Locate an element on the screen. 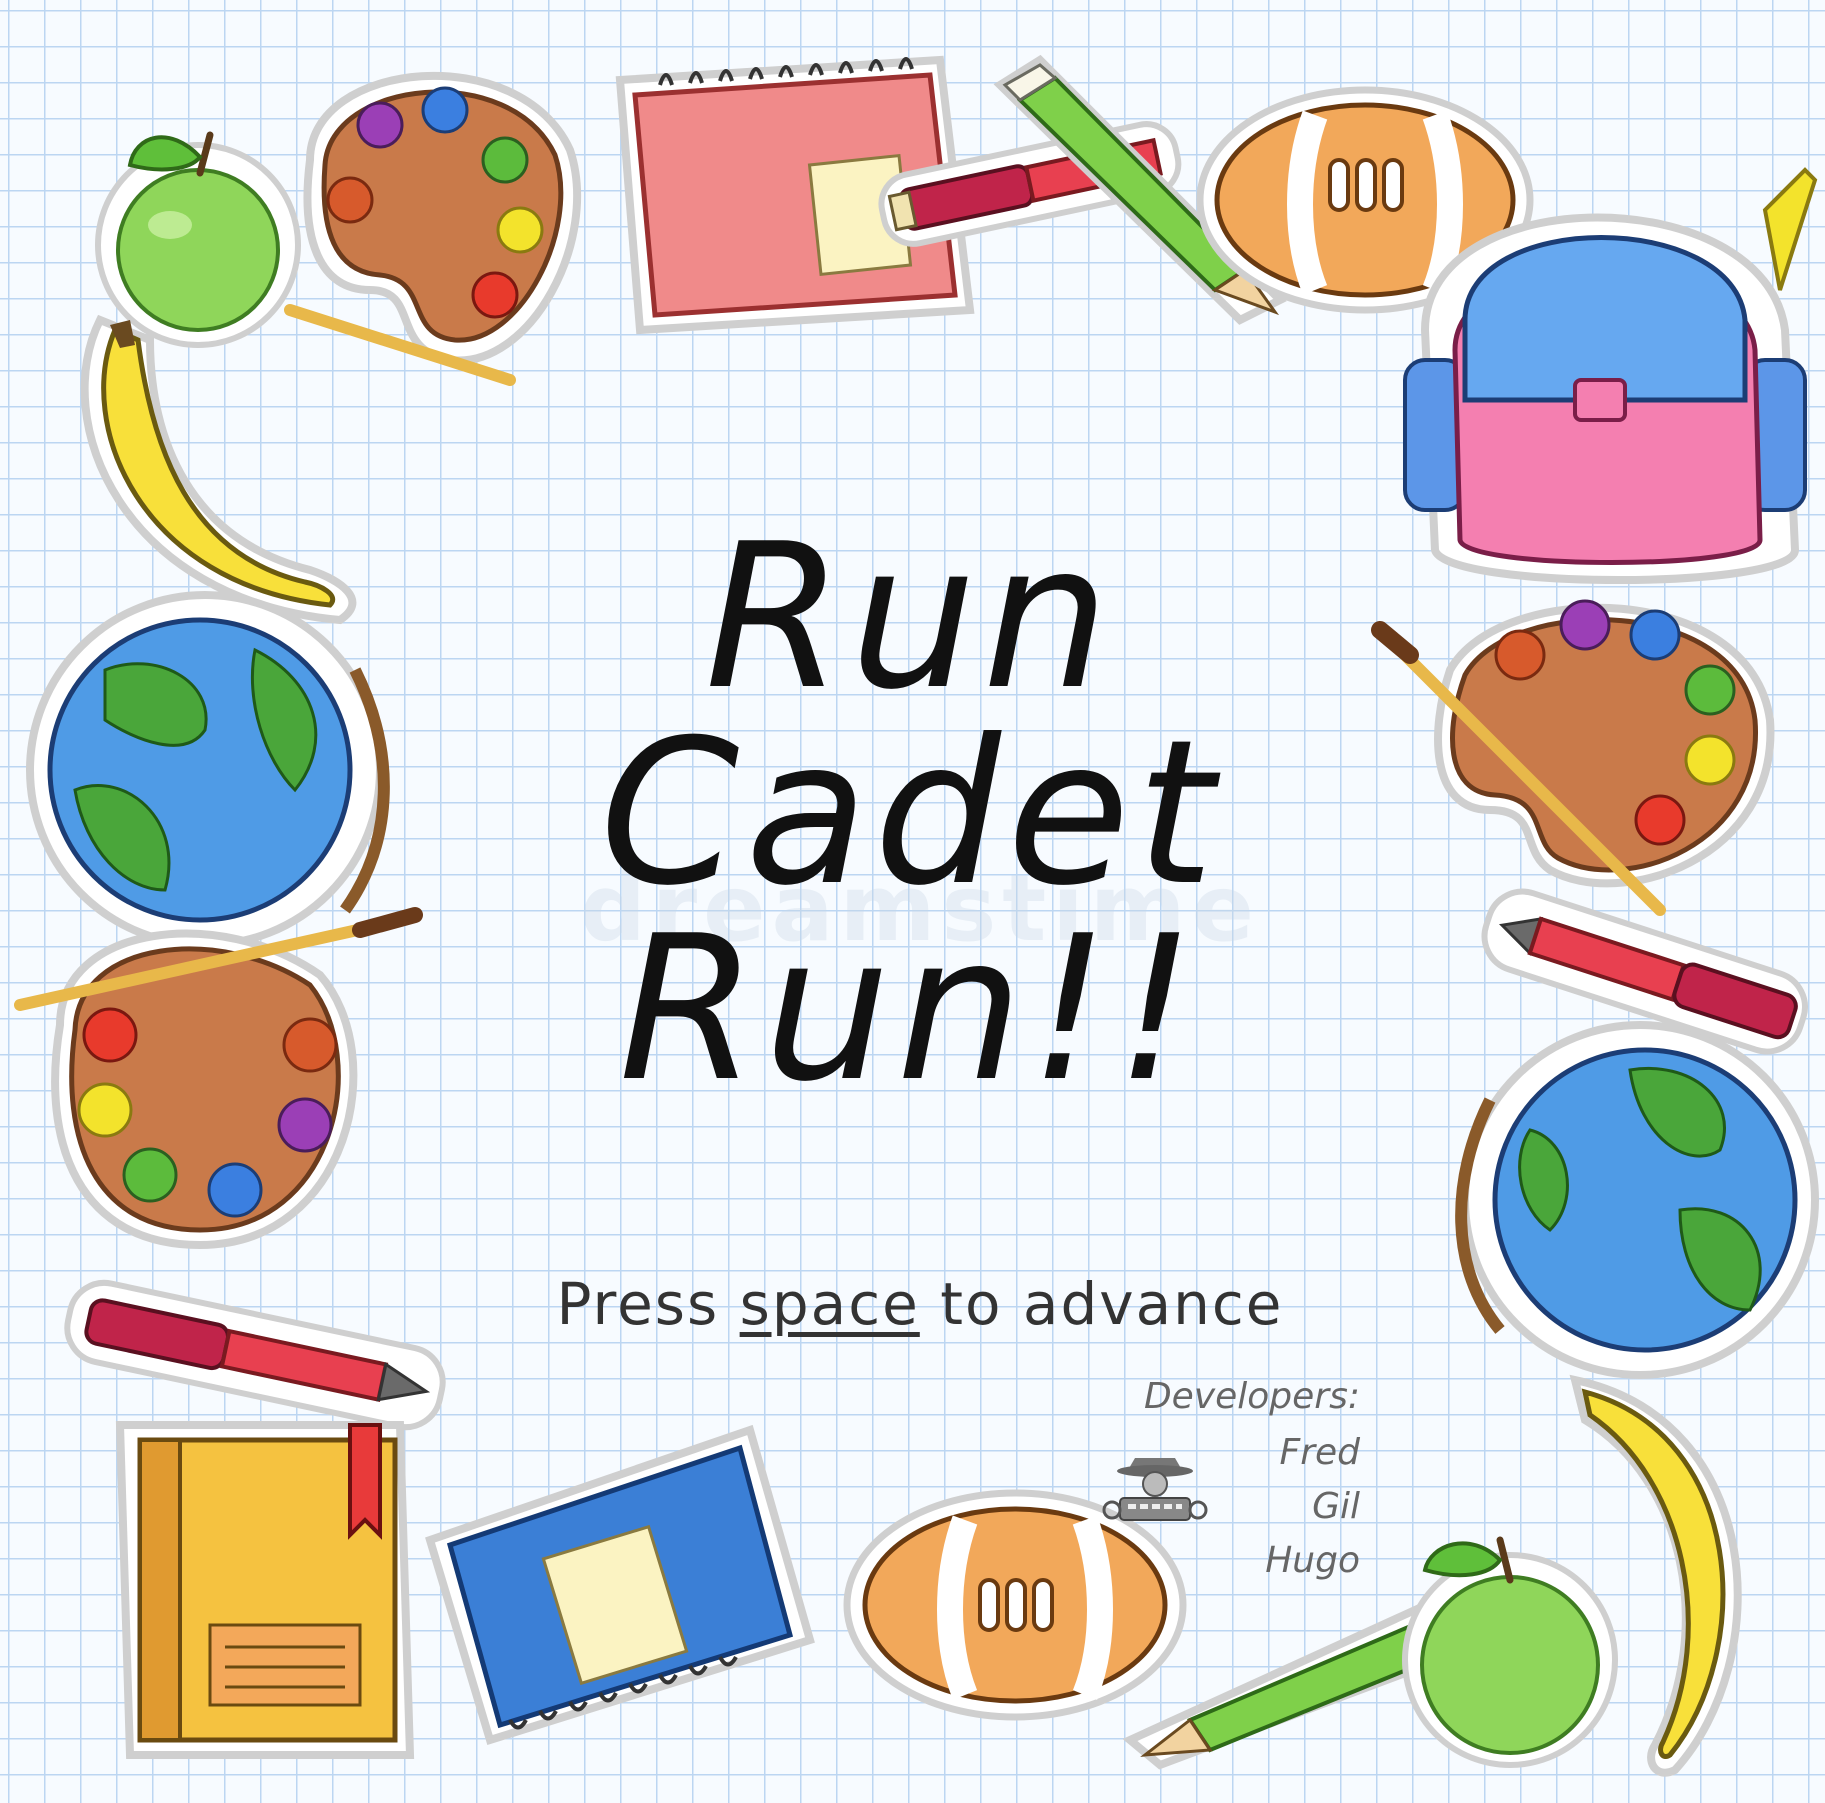  developer-name: Fred is located at coordinates (1319, 1452).